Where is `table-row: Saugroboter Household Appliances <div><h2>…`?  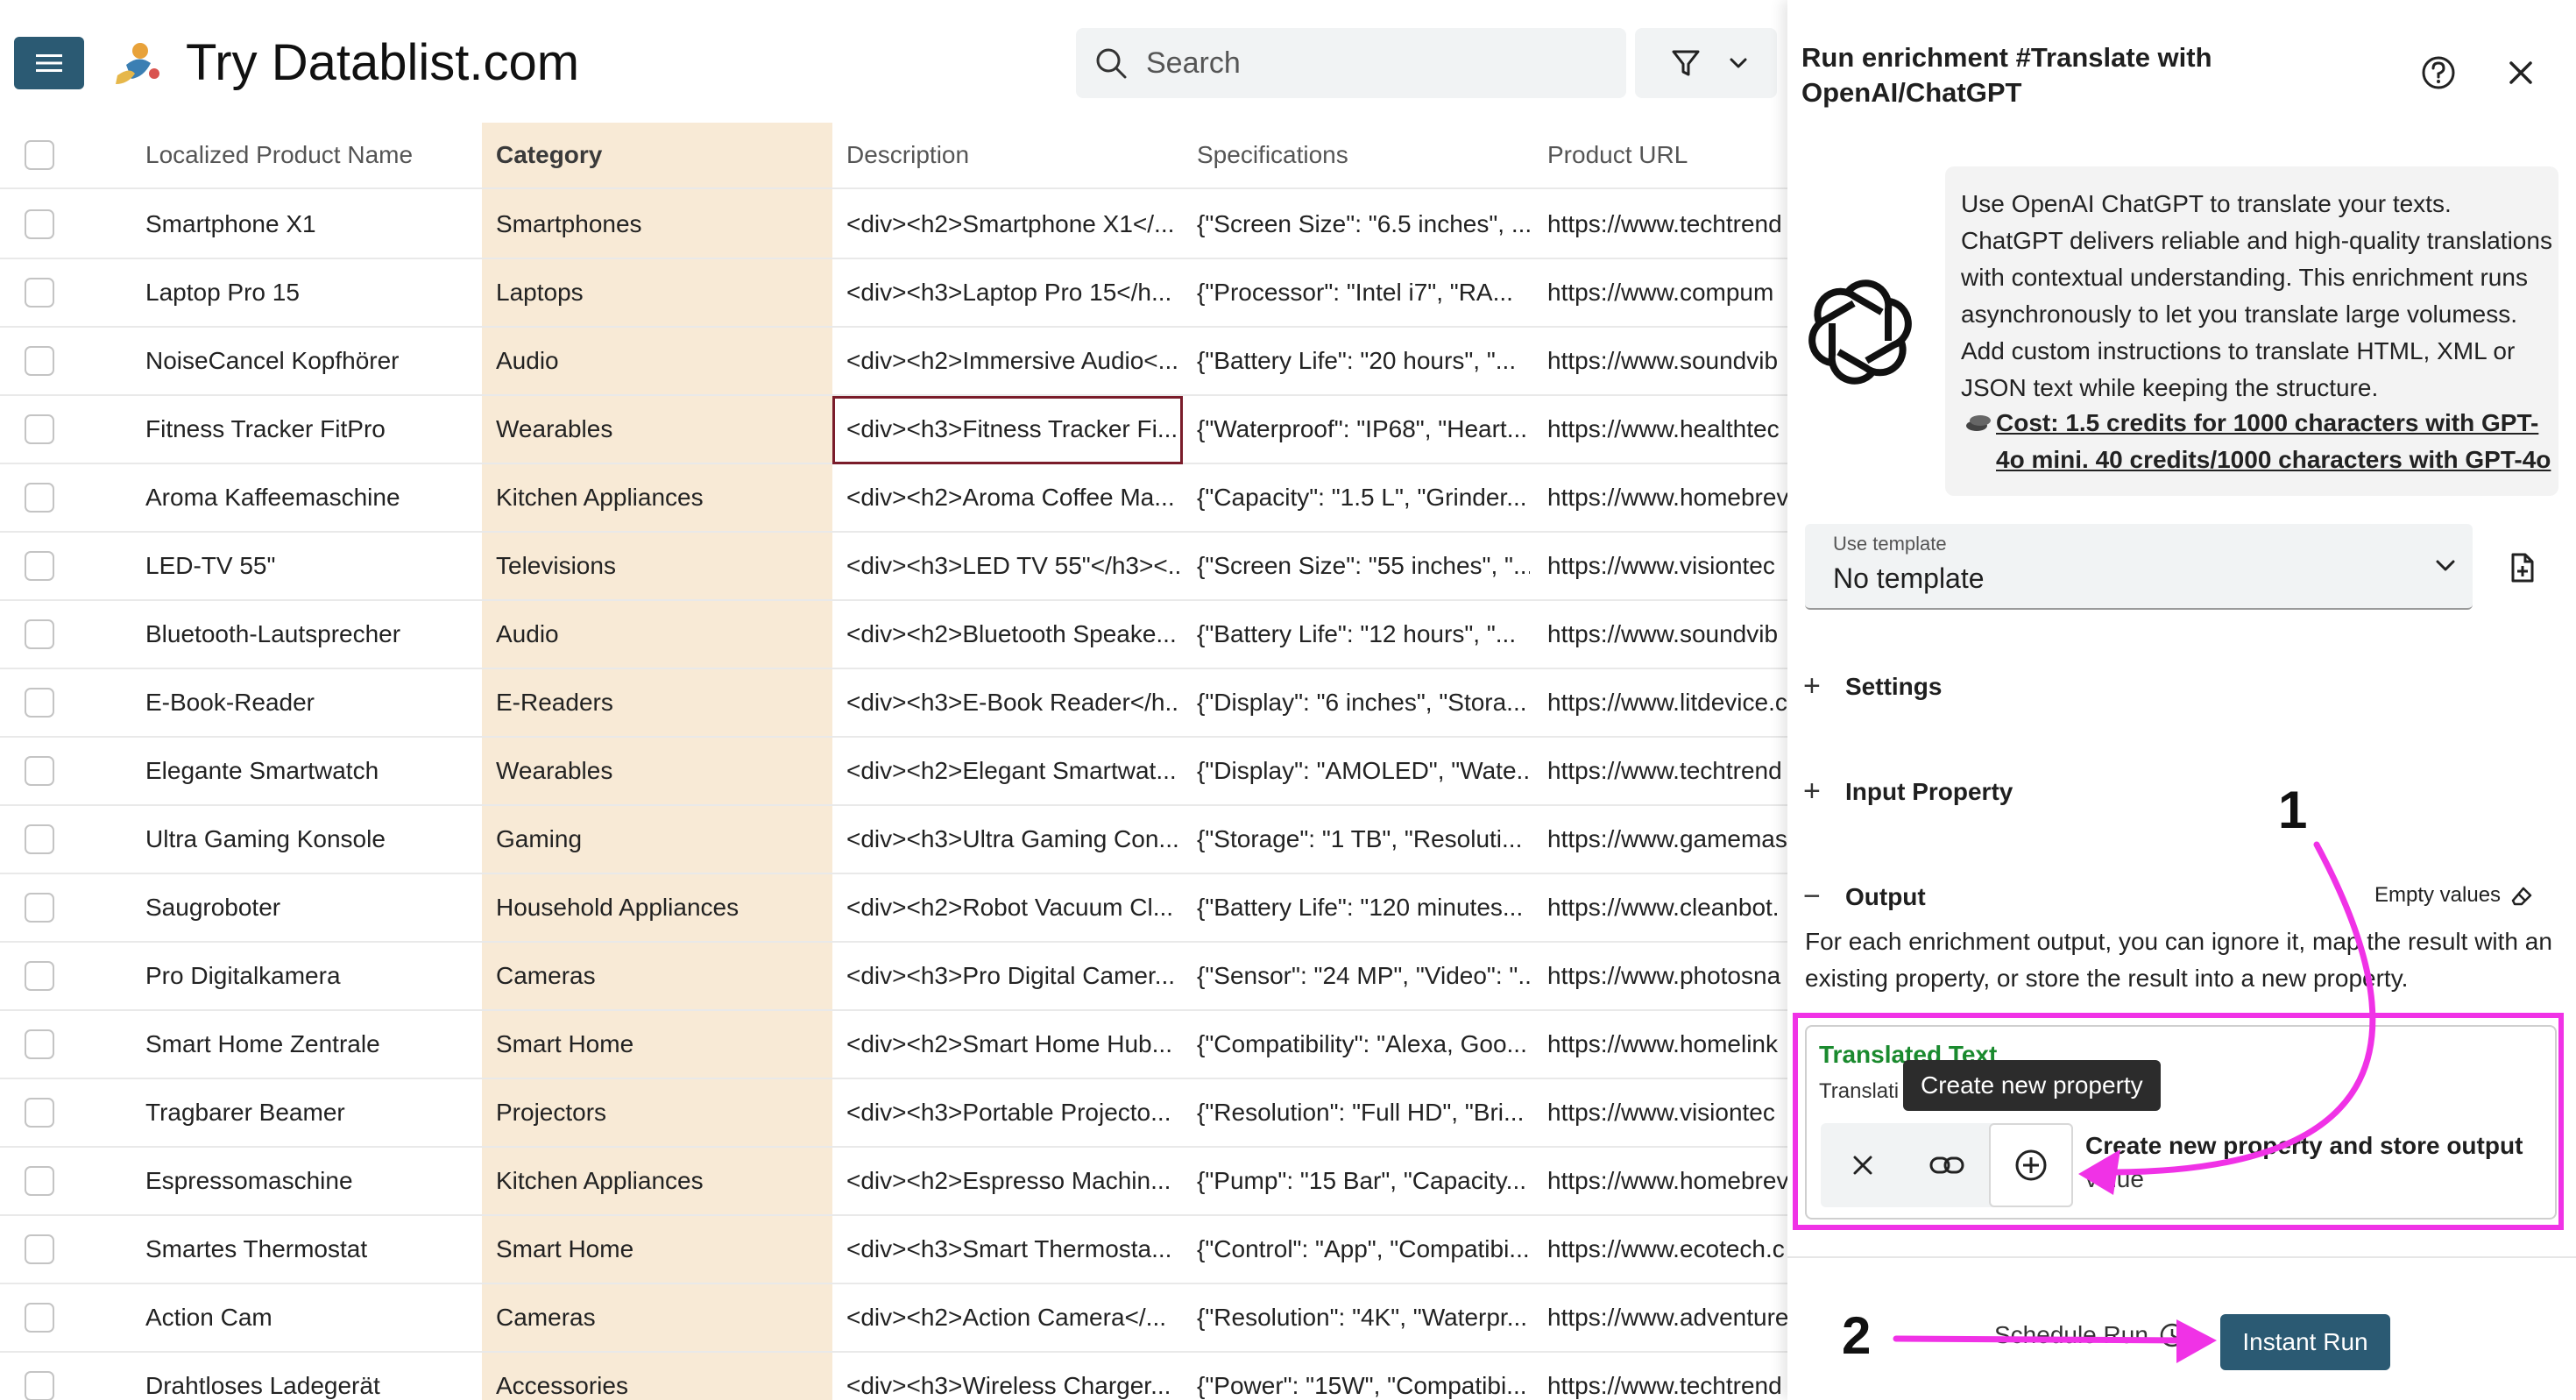 table-row: Saugroboter Household Appliances <div><h2>… is located at coordinates (893, 908).